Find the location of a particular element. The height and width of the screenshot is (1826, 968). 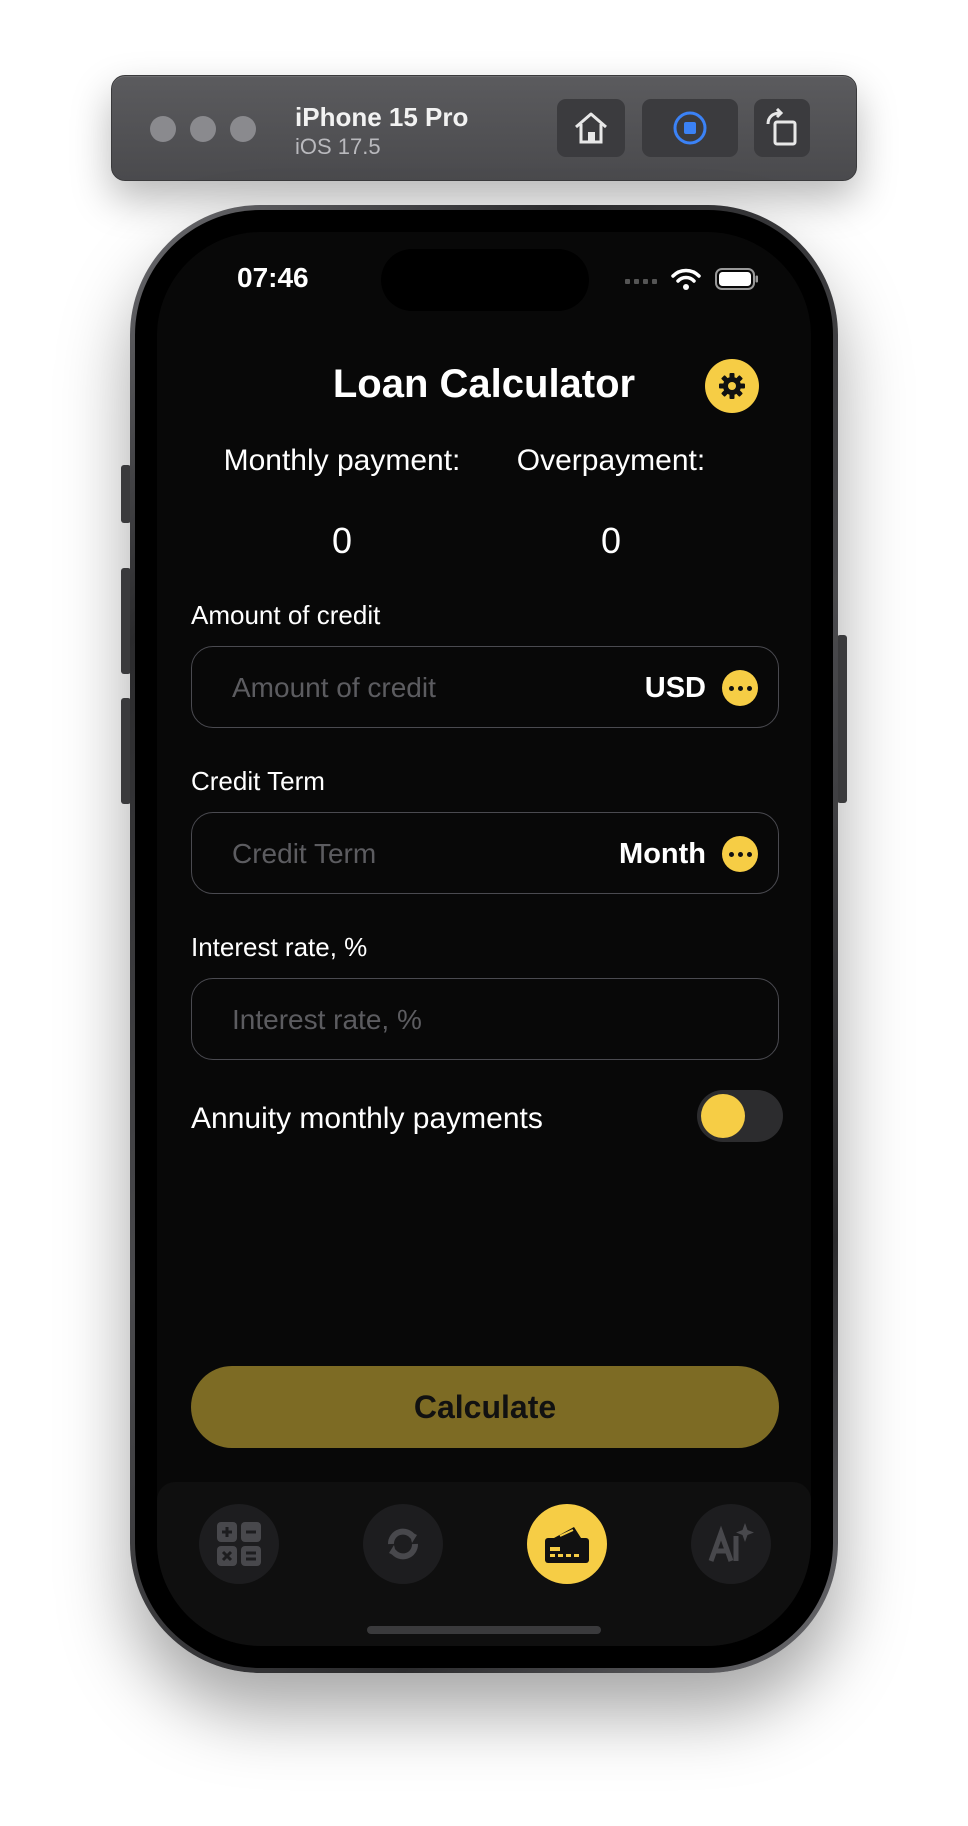

gear-icon is located at coordinates (732, 386).